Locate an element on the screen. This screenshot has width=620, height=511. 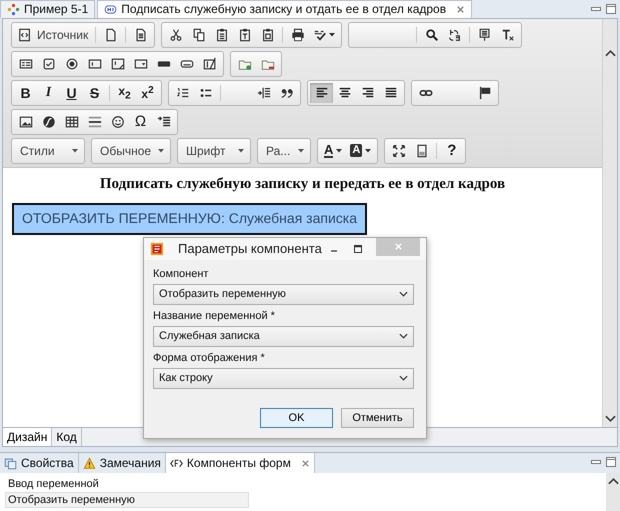
view-tab: Дизайн is located at coordinates (27, 437).